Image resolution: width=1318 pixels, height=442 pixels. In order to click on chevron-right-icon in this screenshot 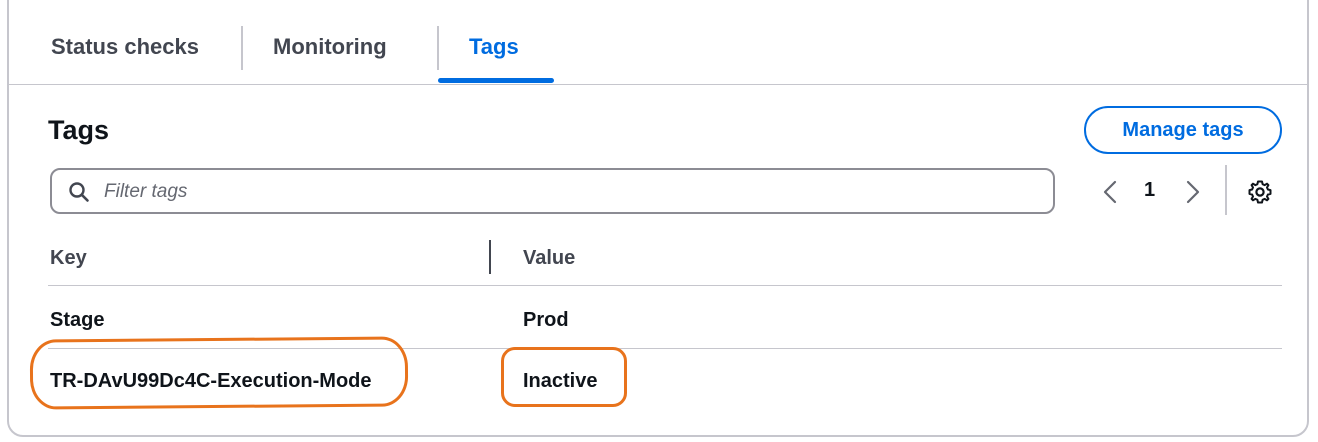, I will do `click(1193, 192)`.